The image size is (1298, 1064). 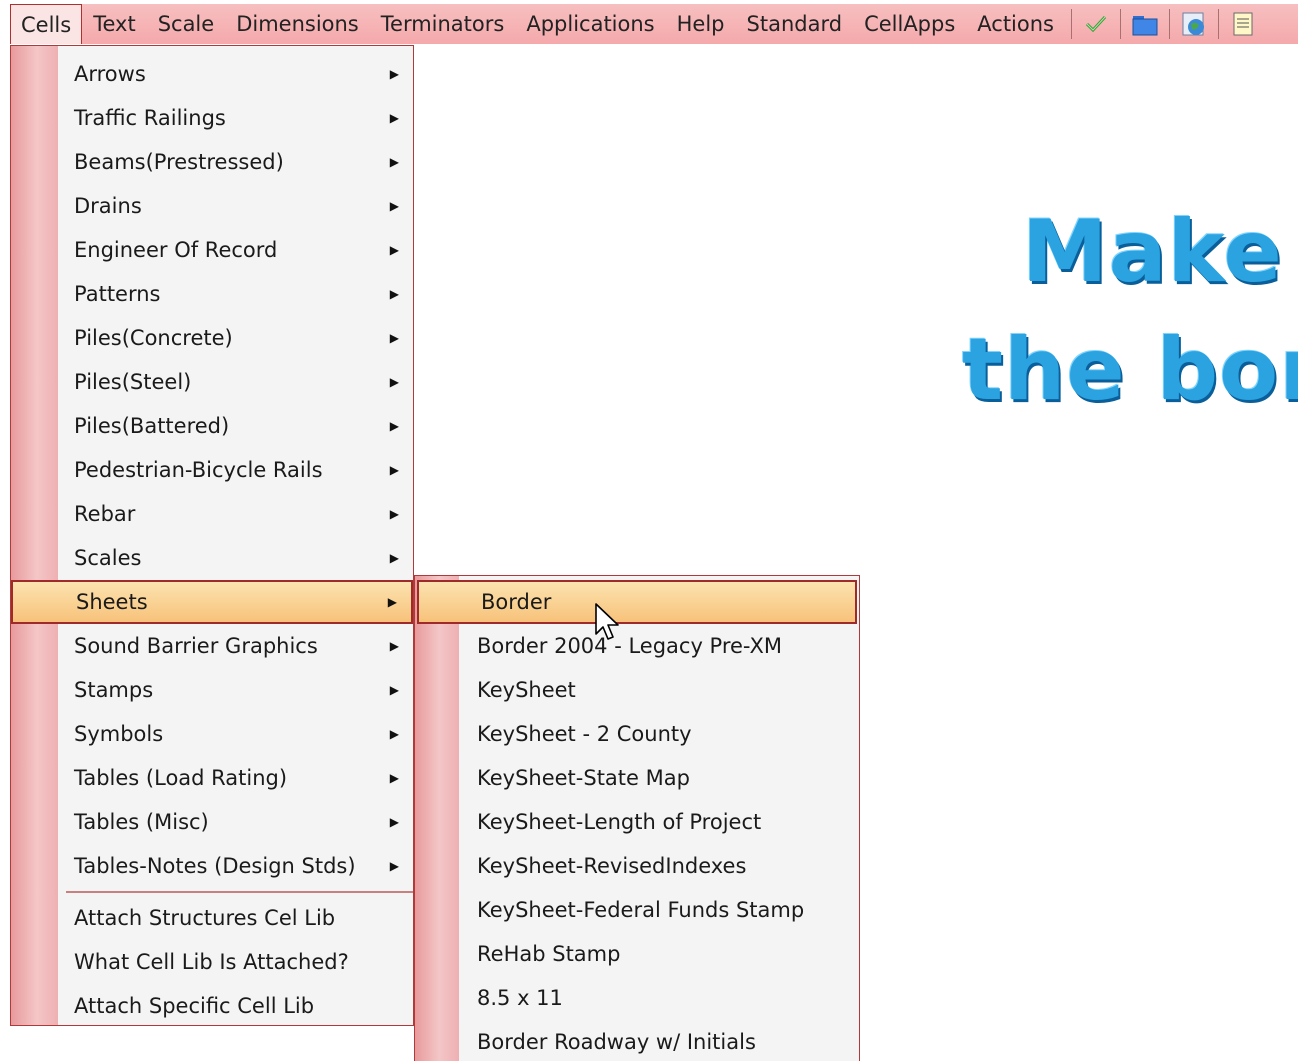 I want to click on menu-item-beams-prestressed: Beams(Prestressed) ▶, so click(x=212, y=162).